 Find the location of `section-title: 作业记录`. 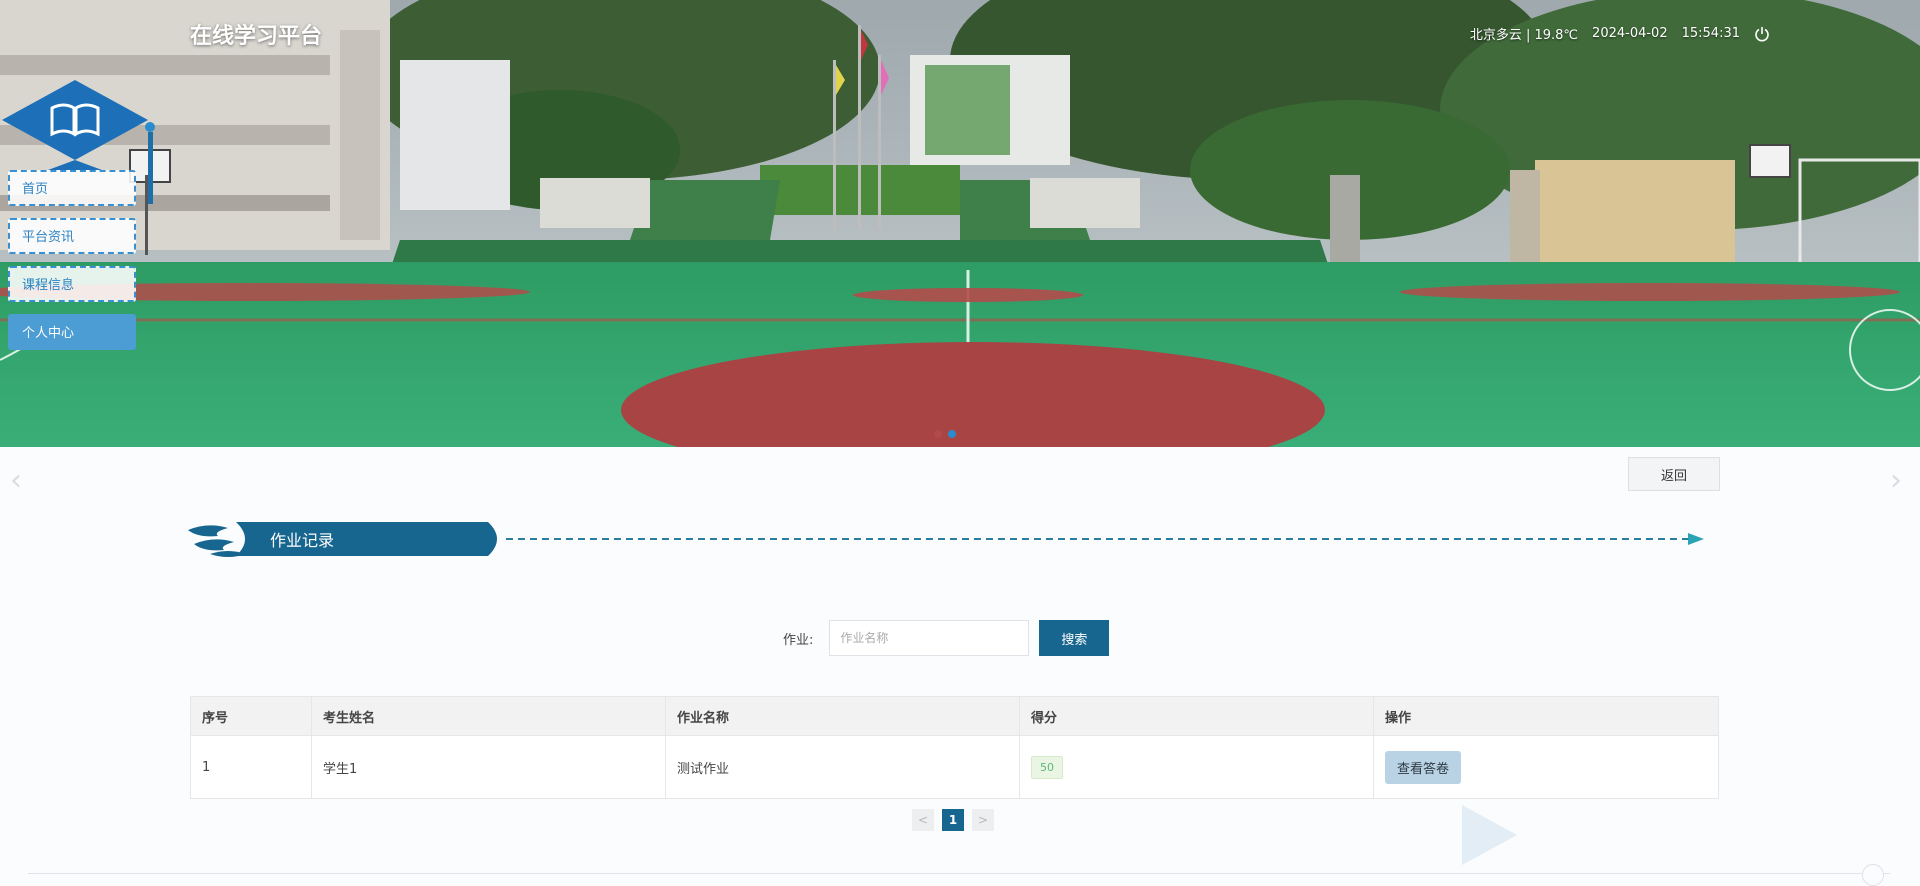

section-title: 作业记录 is located at coordinates (302, 540).